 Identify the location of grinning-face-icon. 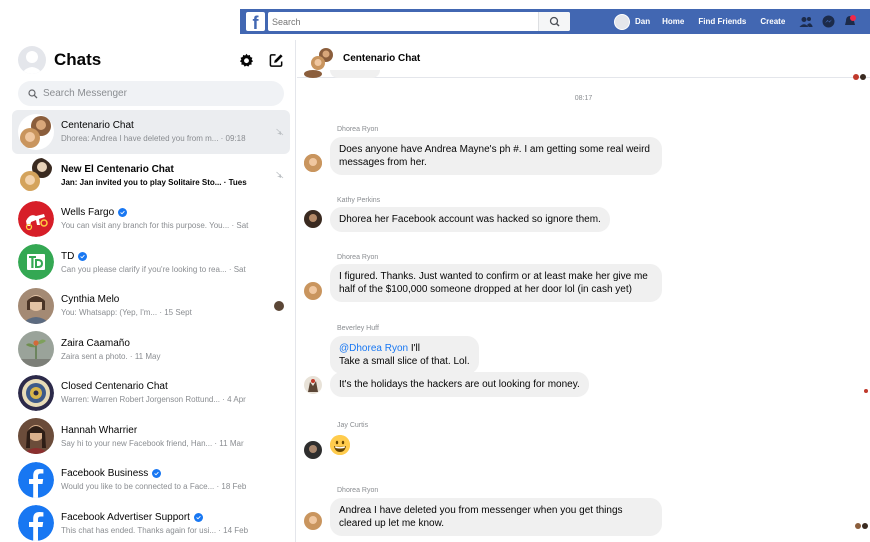
(340, 445).